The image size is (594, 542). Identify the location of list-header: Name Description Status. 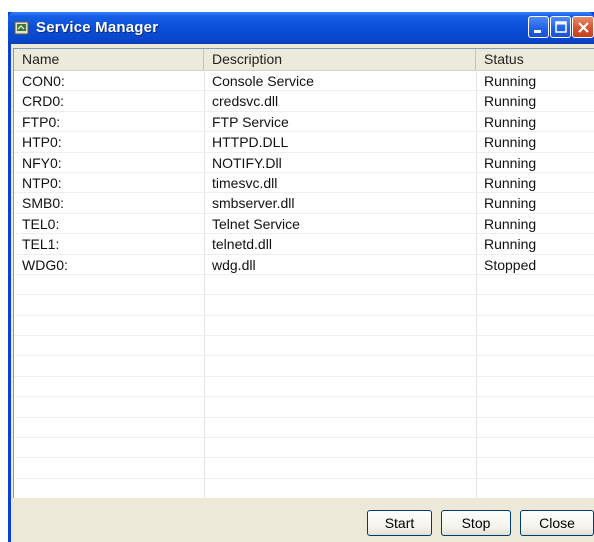
(304, 60).